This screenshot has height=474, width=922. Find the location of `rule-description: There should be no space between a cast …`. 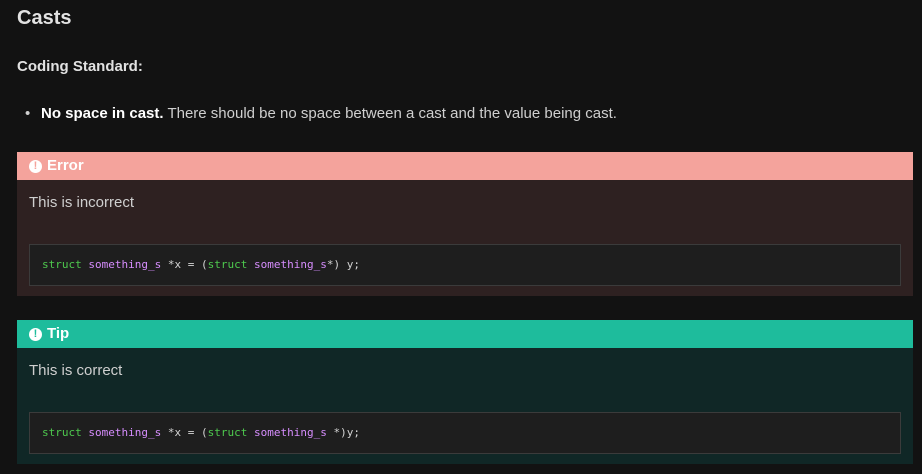

rule-description: There should be no space between a cast … is located at coordinates (390, 113).